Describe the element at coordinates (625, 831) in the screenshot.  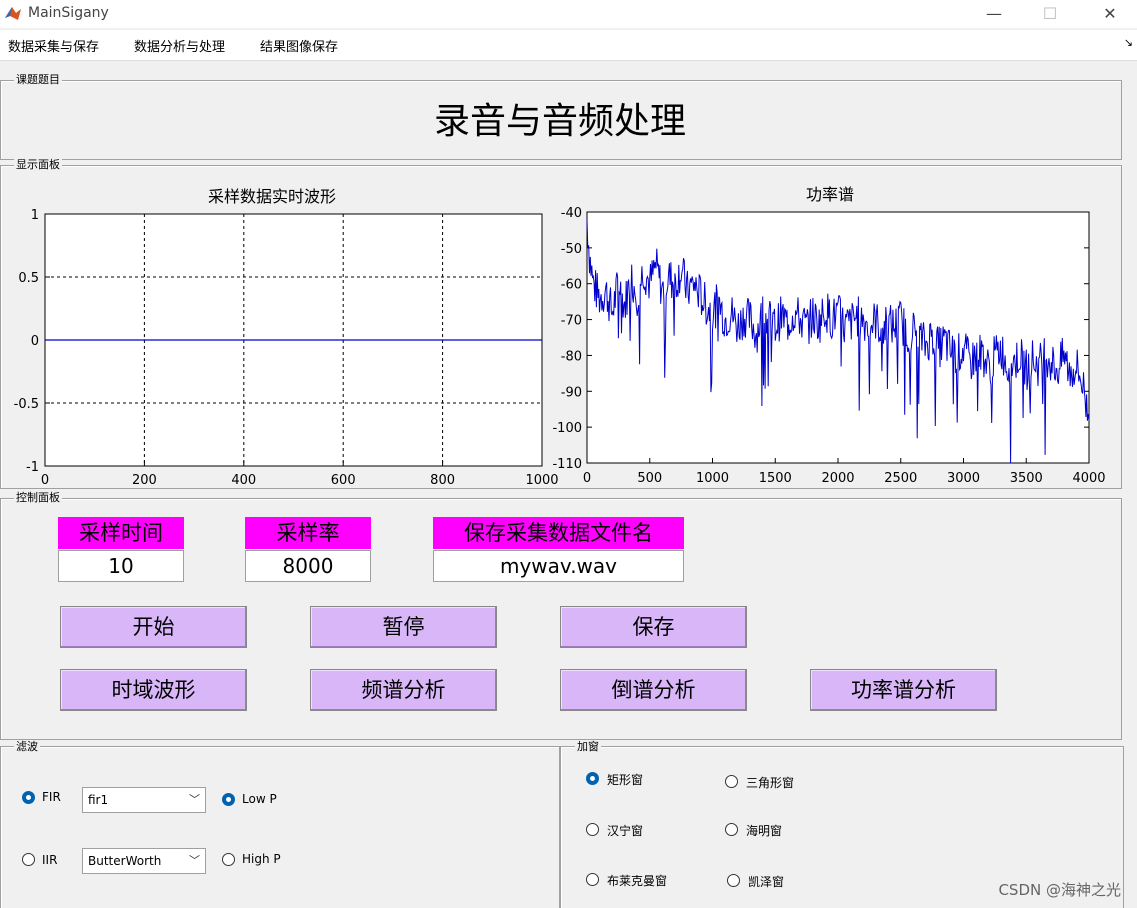
I see `hanning-window-label: 汉宁窗` at that location.